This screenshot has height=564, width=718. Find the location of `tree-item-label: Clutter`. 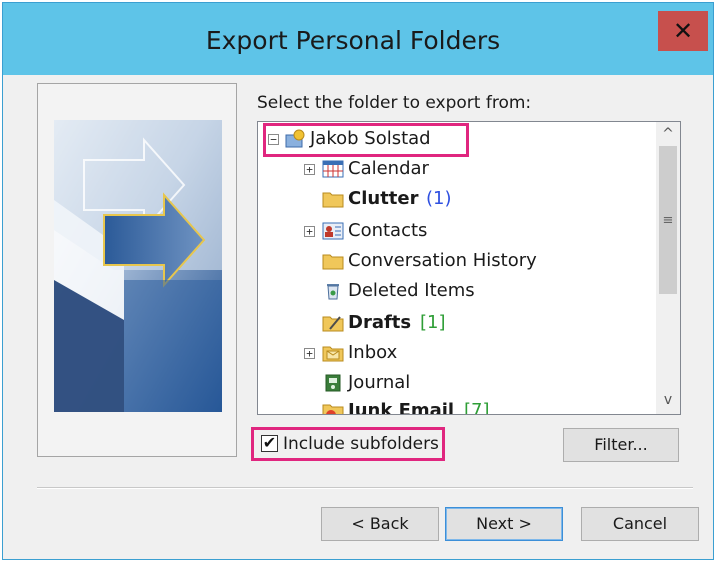

tree-item-label: Clutter is located at coordinates (383, 198).